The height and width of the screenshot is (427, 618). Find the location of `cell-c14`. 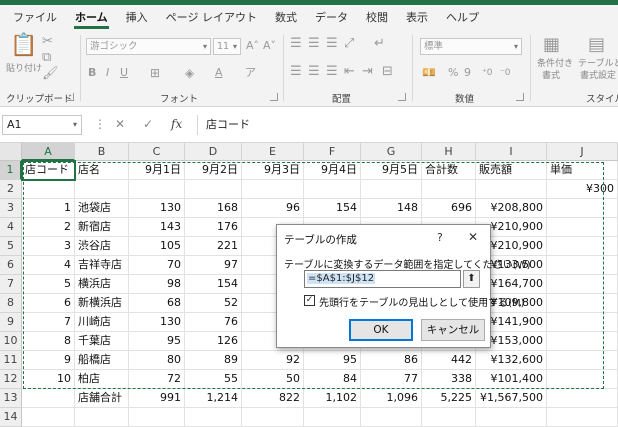

cell-c14 is located at coordinates (157, 417).